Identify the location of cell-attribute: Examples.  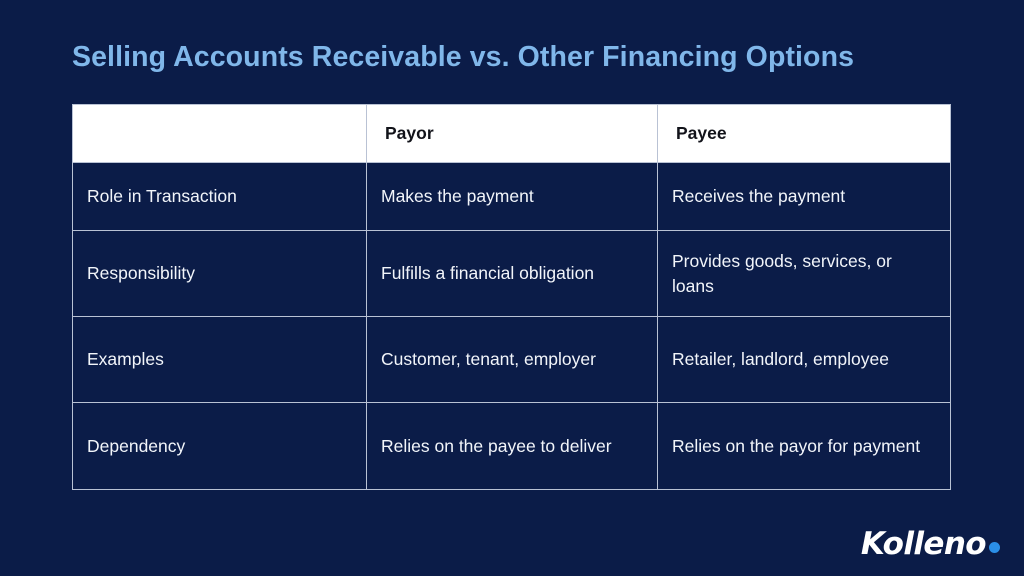
(219, 359).